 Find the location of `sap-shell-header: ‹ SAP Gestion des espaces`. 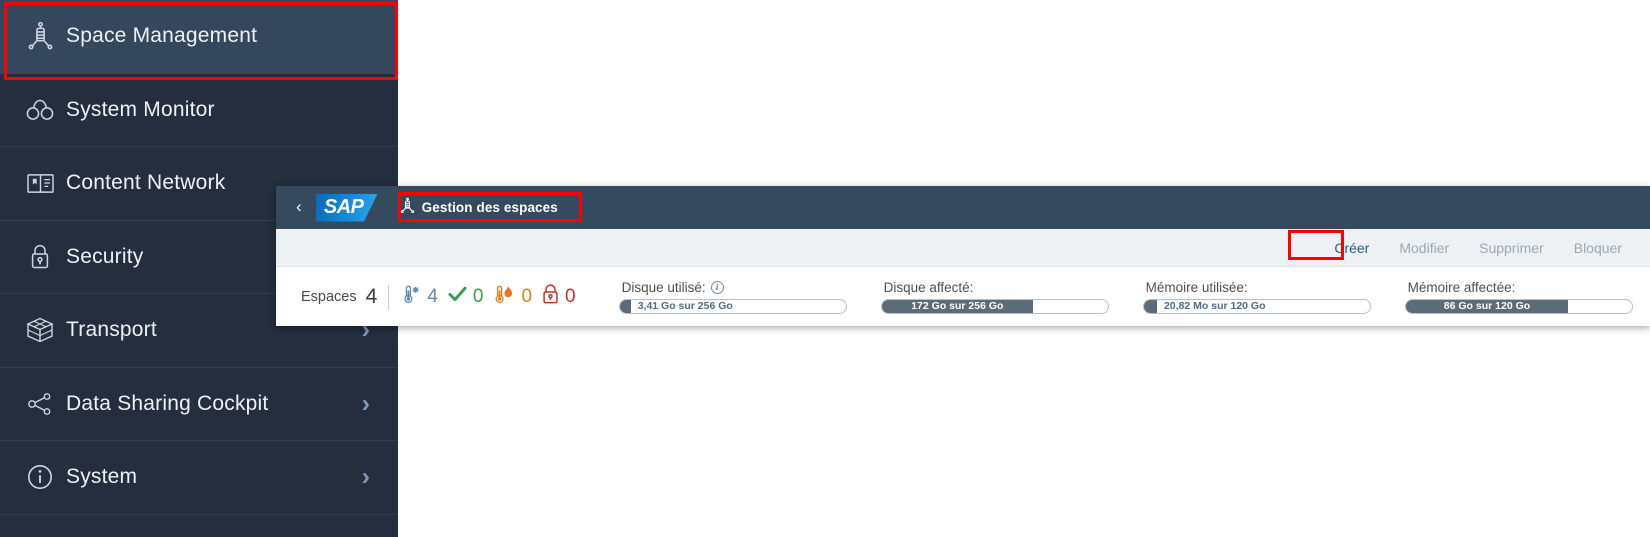

sap-shell-header: ‹ SAP Gestion des espaces is located at coordinates (963, 207).